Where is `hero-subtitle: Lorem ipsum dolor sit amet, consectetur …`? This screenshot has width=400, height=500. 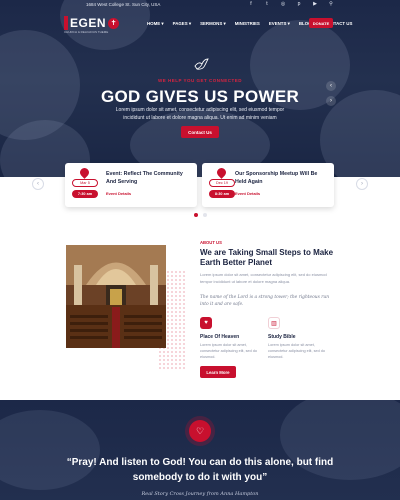 hero-subtitle: Lorem ipsum dolor sit amet, consectetur … is located at coordinates (200, 114).